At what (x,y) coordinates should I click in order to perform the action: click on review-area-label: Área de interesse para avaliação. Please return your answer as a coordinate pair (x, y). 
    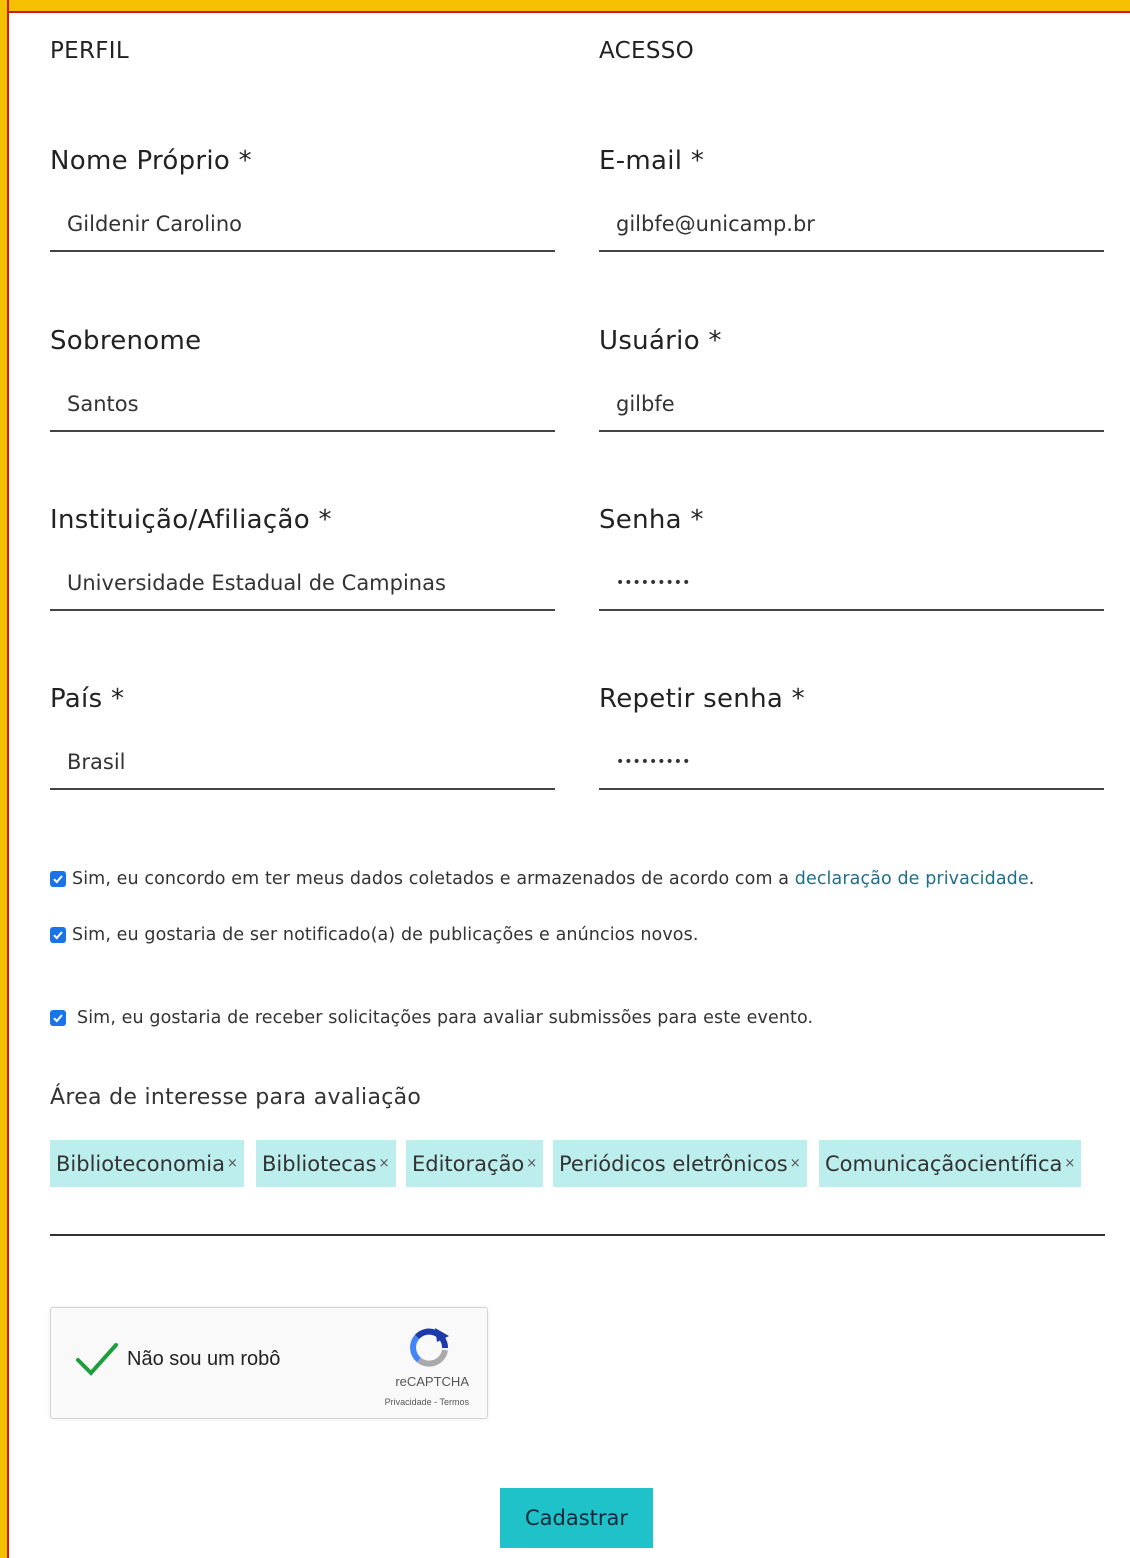
    Looking at the image, I should click on (236, 1097).